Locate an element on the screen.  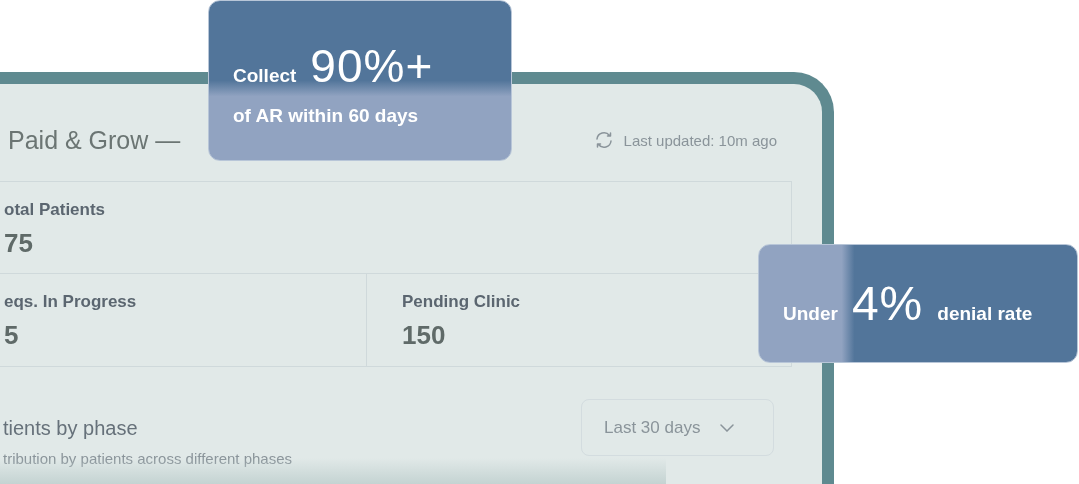
section-title: tients by phase is located at coordinates (71, 428).